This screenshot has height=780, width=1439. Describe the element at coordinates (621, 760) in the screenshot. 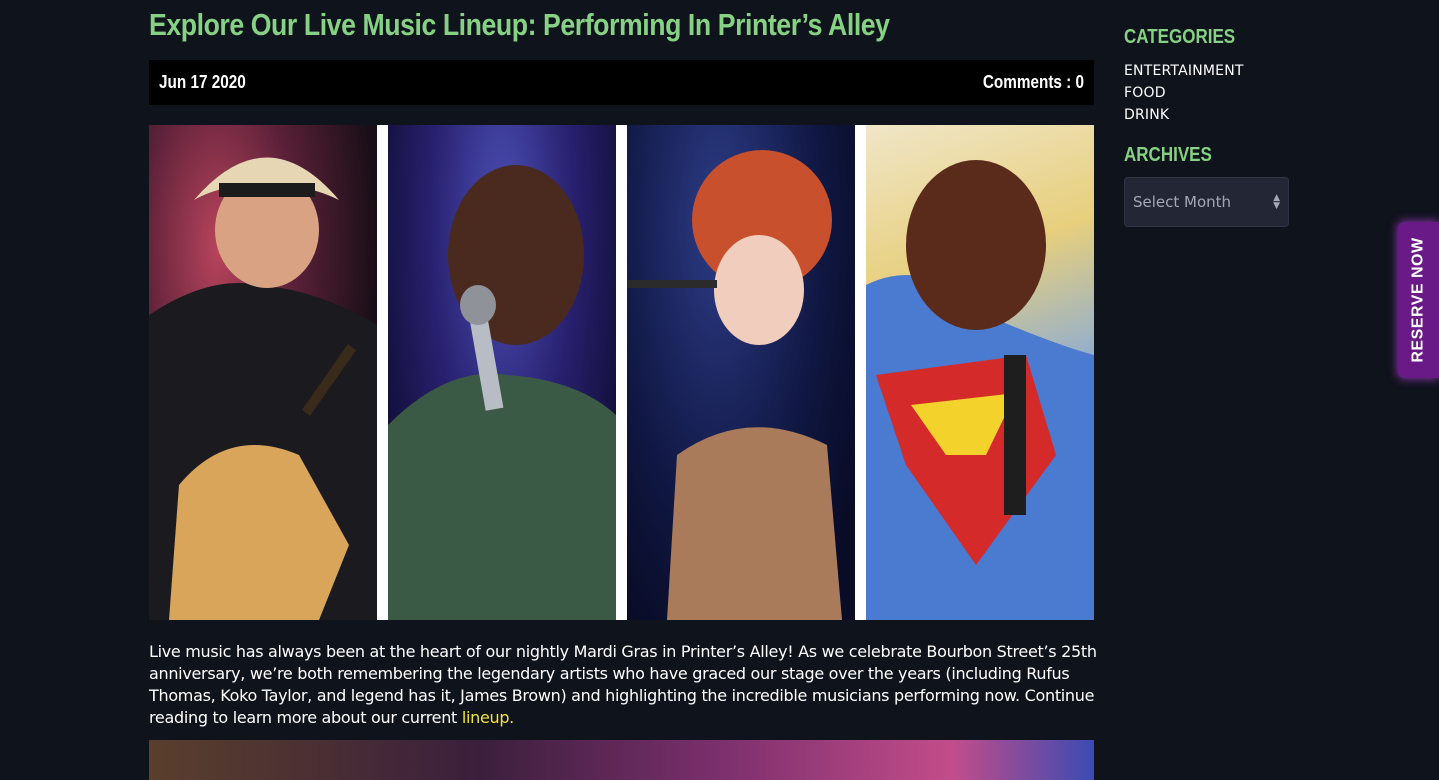

I see `second-post-image` at that location.